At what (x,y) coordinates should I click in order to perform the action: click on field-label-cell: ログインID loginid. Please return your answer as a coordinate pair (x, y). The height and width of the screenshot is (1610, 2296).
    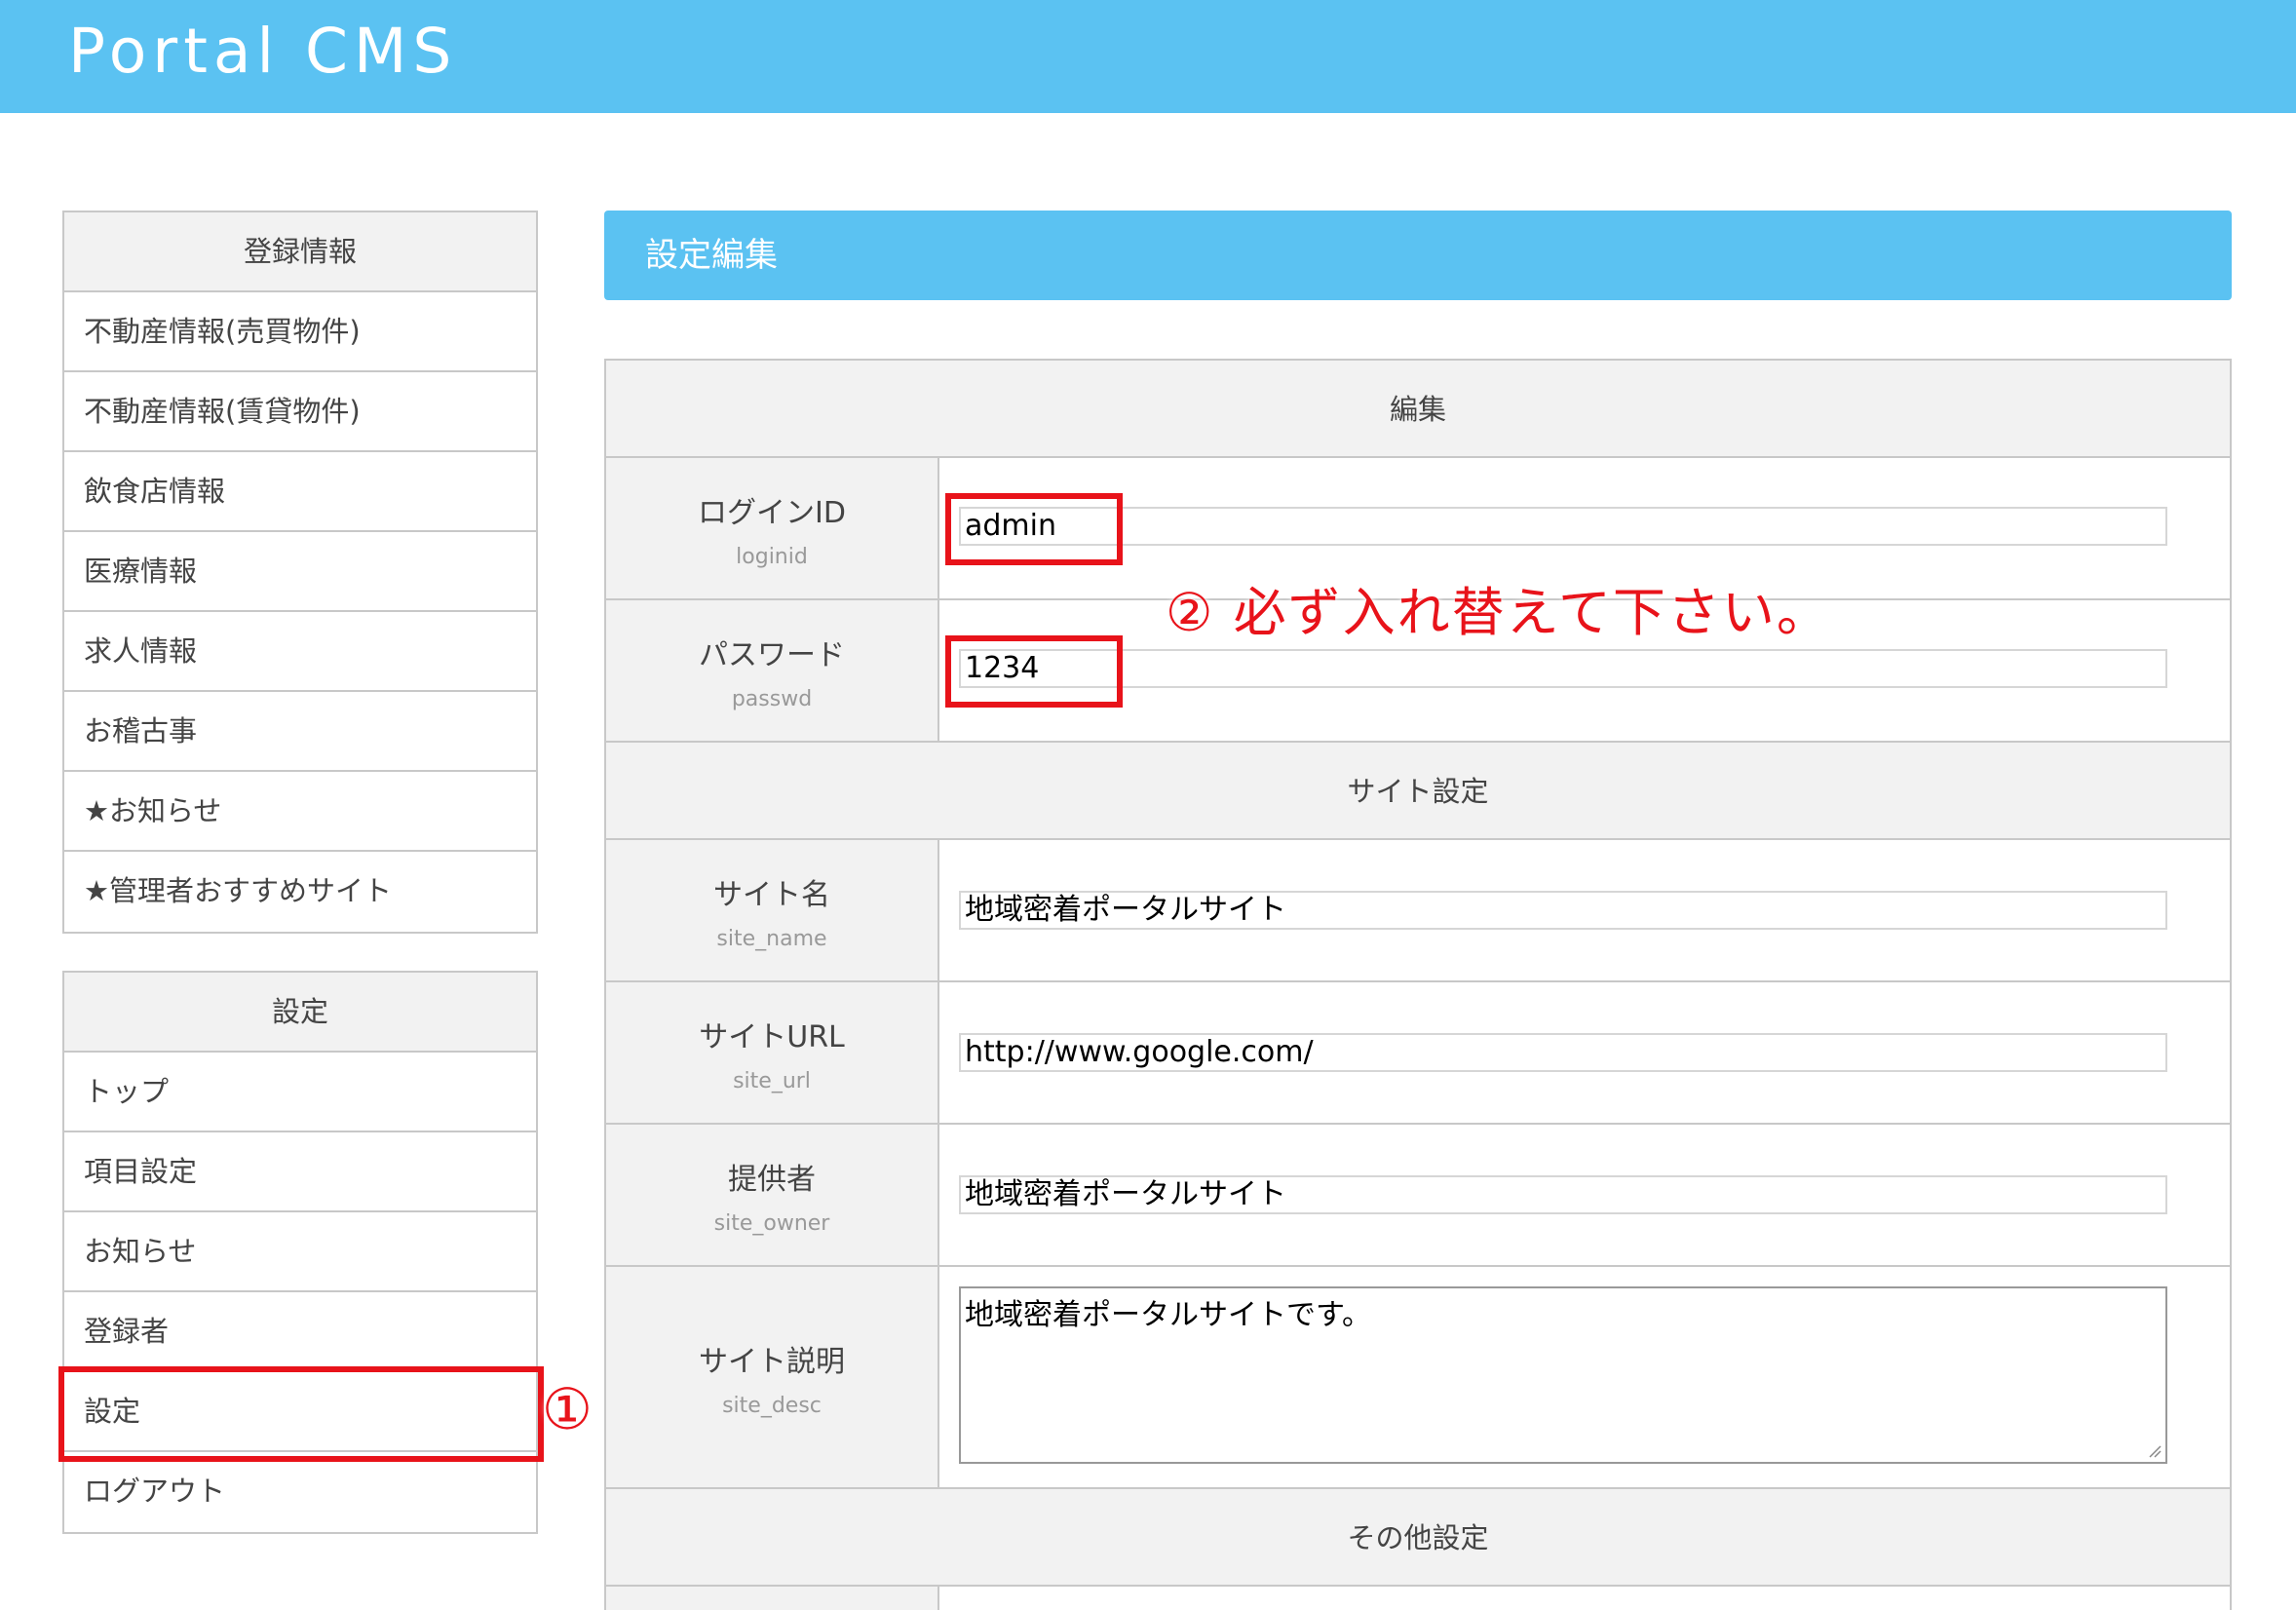
    Looking at the image, I should click on (772, 528).